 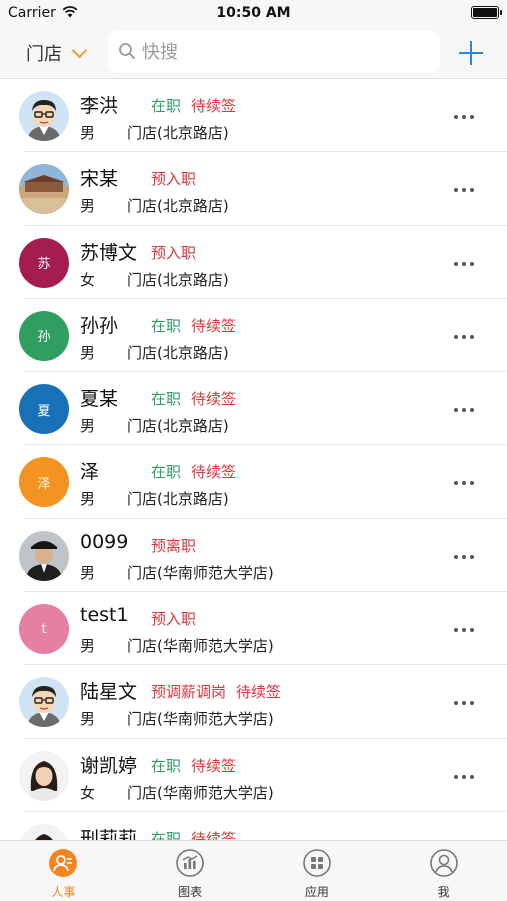 What do you see at coordinates (317, 871) in the screenshot?
I see `tab-grid: 应用` at bounding box center [317, 871].